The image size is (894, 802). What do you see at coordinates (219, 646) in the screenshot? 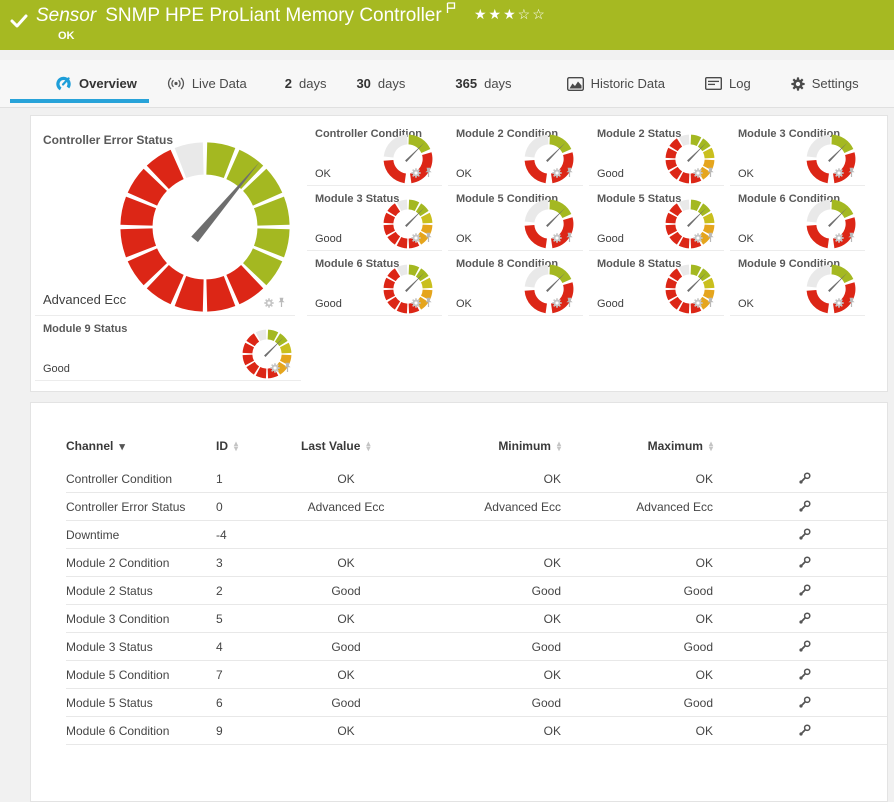
I see `cell-id: 4` at bounding box center [219, 646].